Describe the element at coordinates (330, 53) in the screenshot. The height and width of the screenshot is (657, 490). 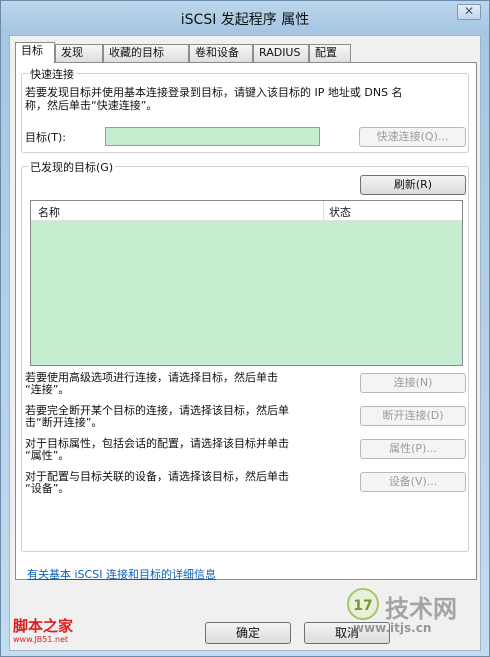
I see `tab-configuration: 配置` at that location.